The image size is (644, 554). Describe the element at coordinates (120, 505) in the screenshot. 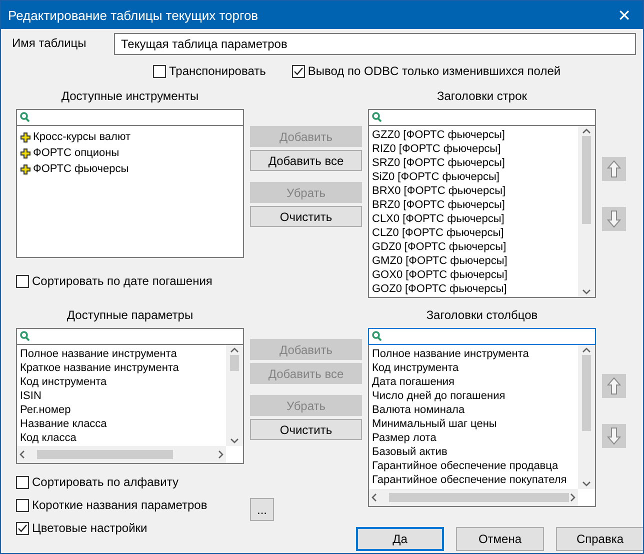

I see `checkbox-label: Короткие названия параметров` at that location.